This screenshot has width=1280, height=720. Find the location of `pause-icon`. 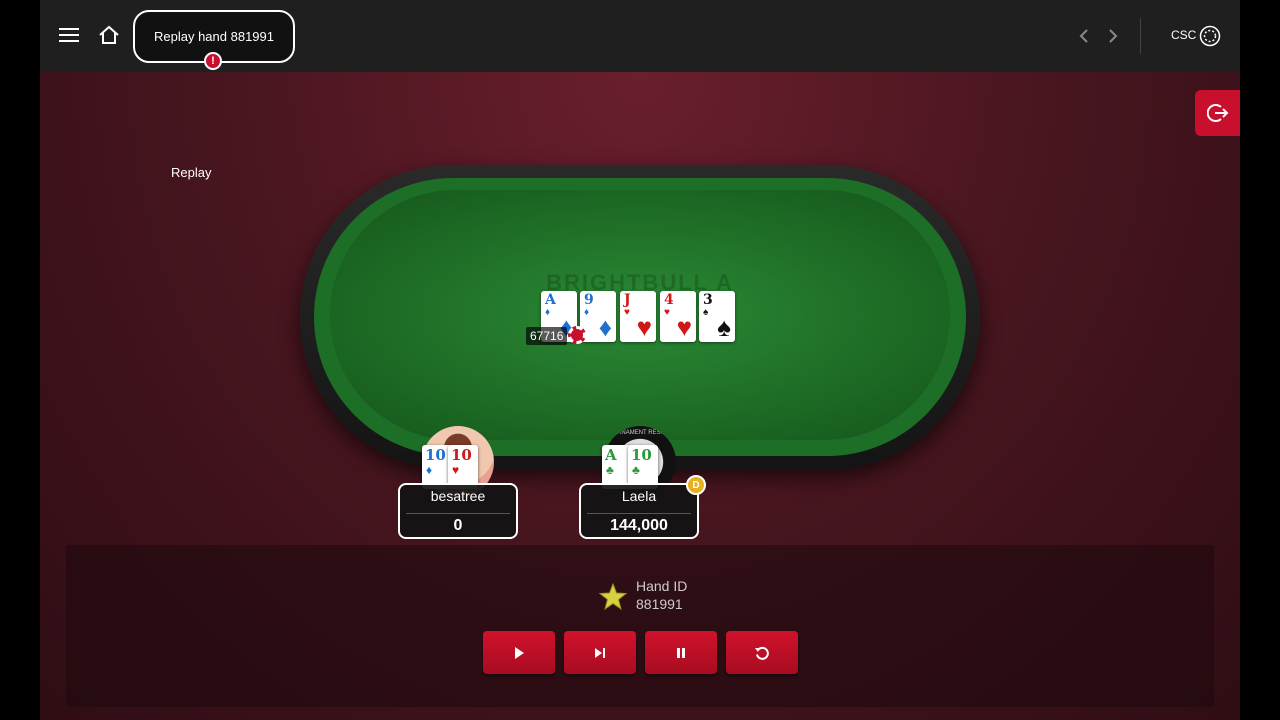

pause-icon is located at coordinates (681, 652).